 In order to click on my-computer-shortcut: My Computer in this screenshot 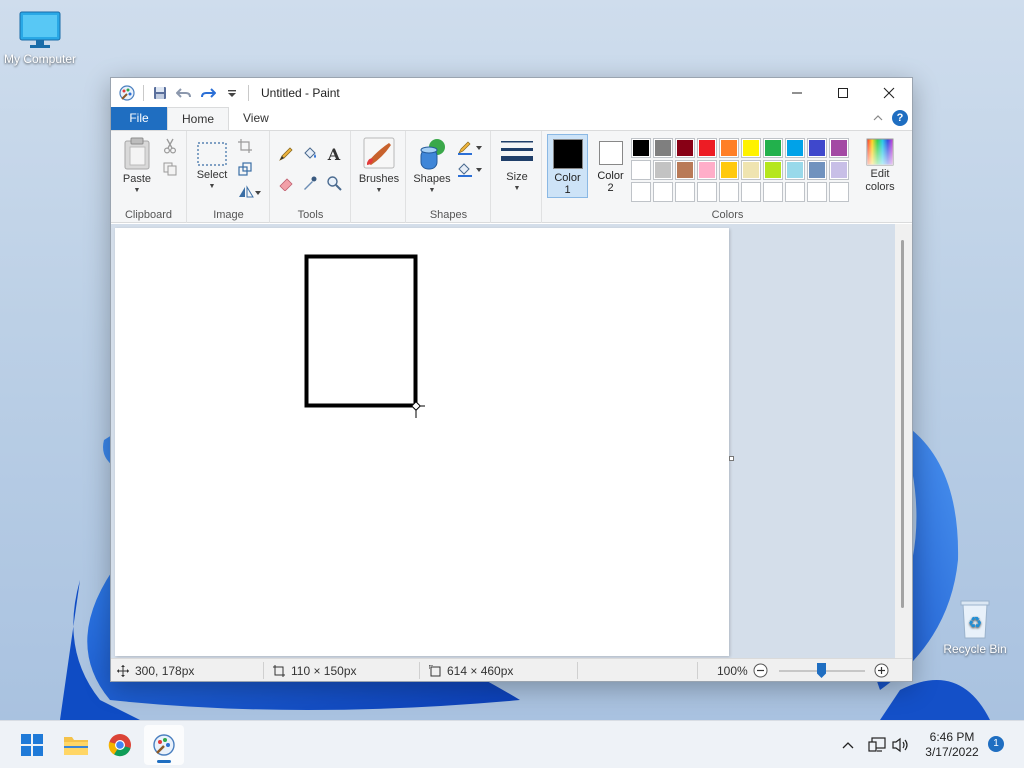, I will do `click(40, 38)`.